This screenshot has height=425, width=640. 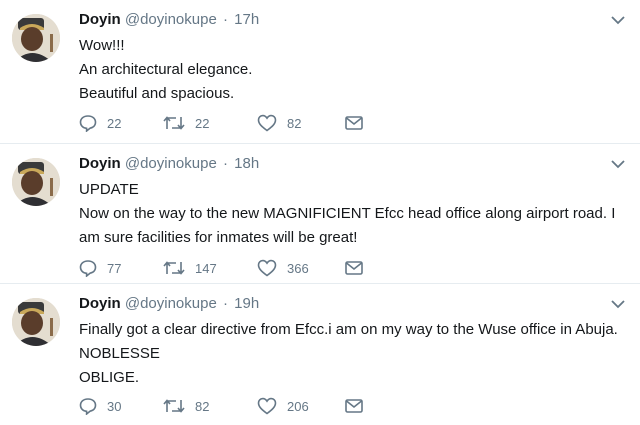 I want to click on timestamp: 17h, so click(x=246, y=19).